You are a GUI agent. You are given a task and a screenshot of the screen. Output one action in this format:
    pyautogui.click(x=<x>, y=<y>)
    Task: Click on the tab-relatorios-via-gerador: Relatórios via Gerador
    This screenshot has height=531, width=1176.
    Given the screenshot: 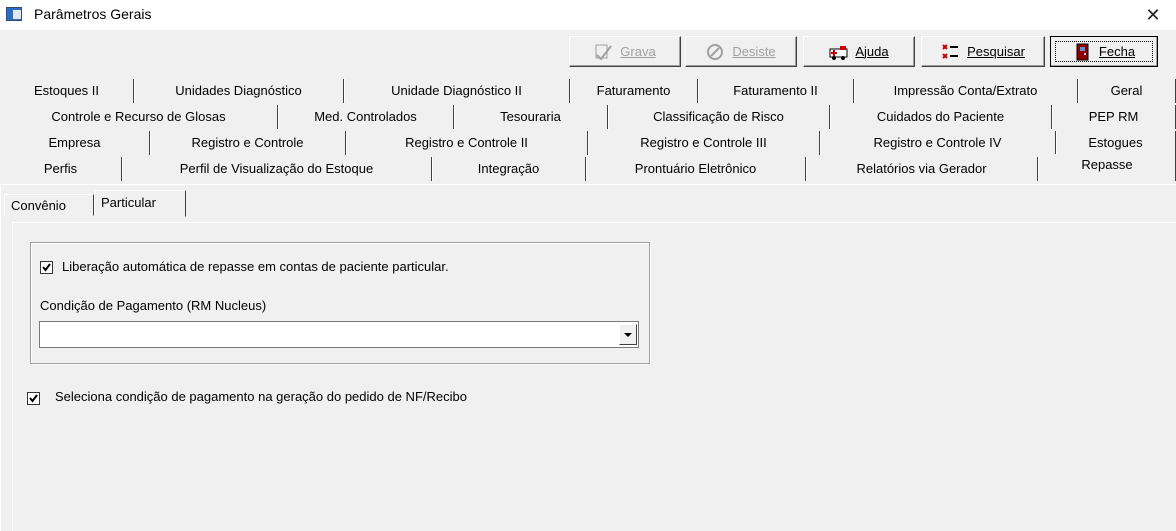 What is the action you would take?
    pyautogui.click(x=922, y=169)
    